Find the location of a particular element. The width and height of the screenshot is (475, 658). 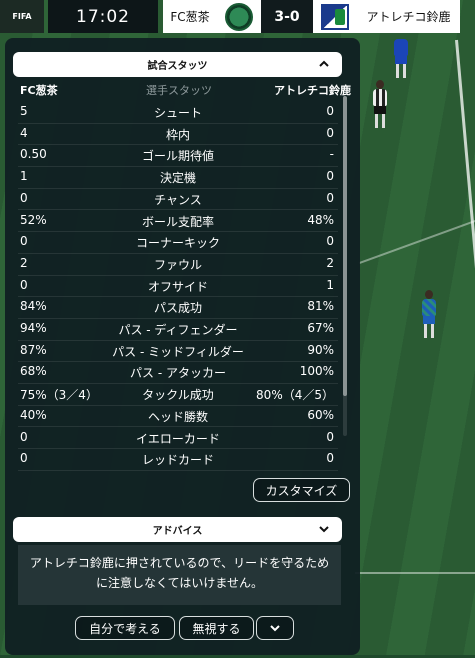

pitch-bottom-line is located at coordinates (415, 573).